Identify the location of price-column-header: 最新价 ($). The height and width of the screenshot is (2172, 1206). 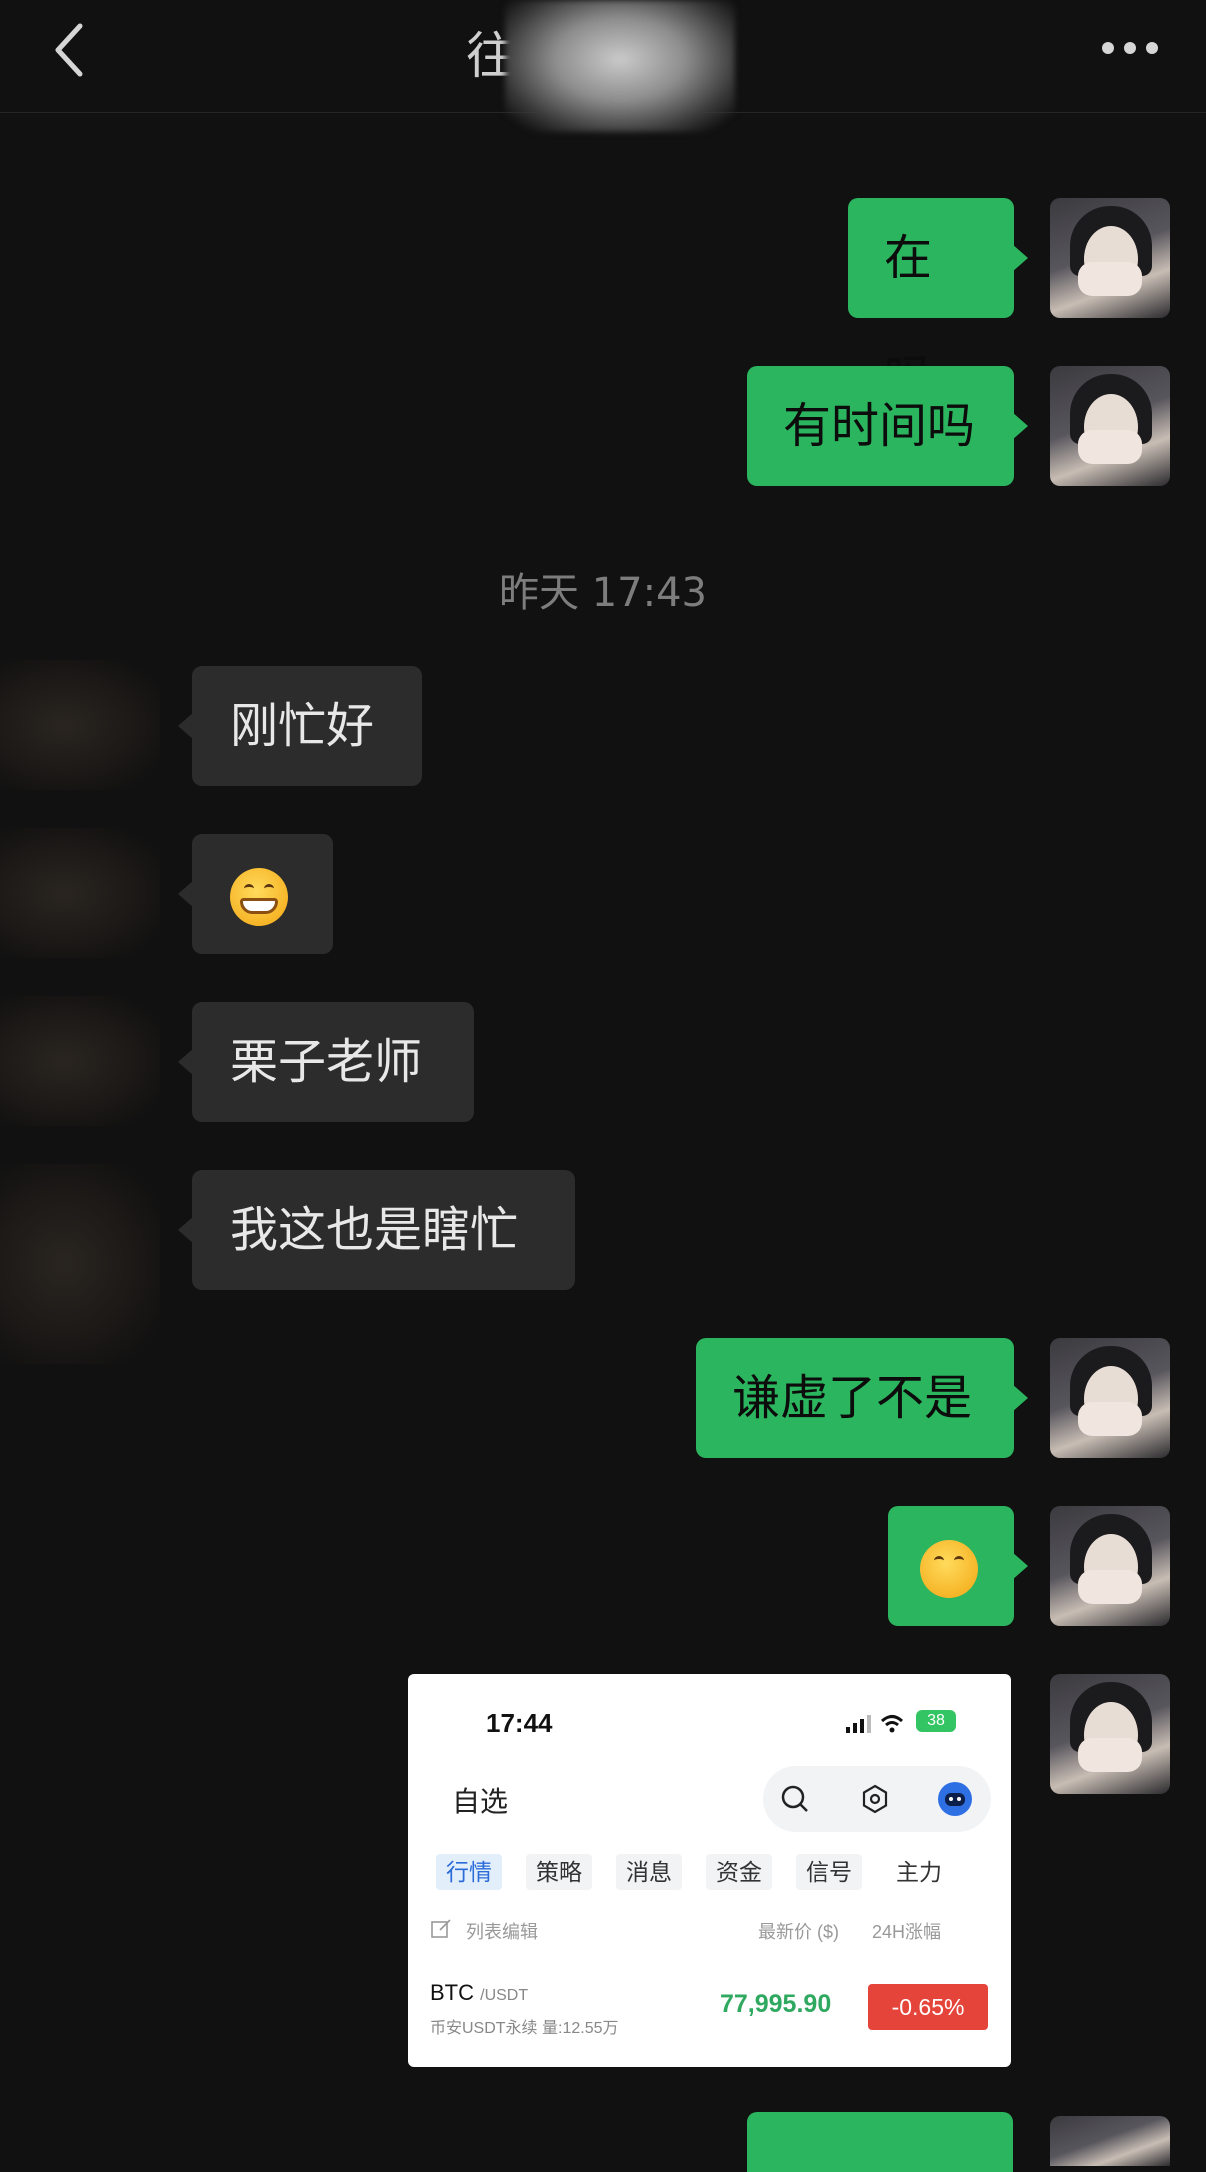
(798, 1931).